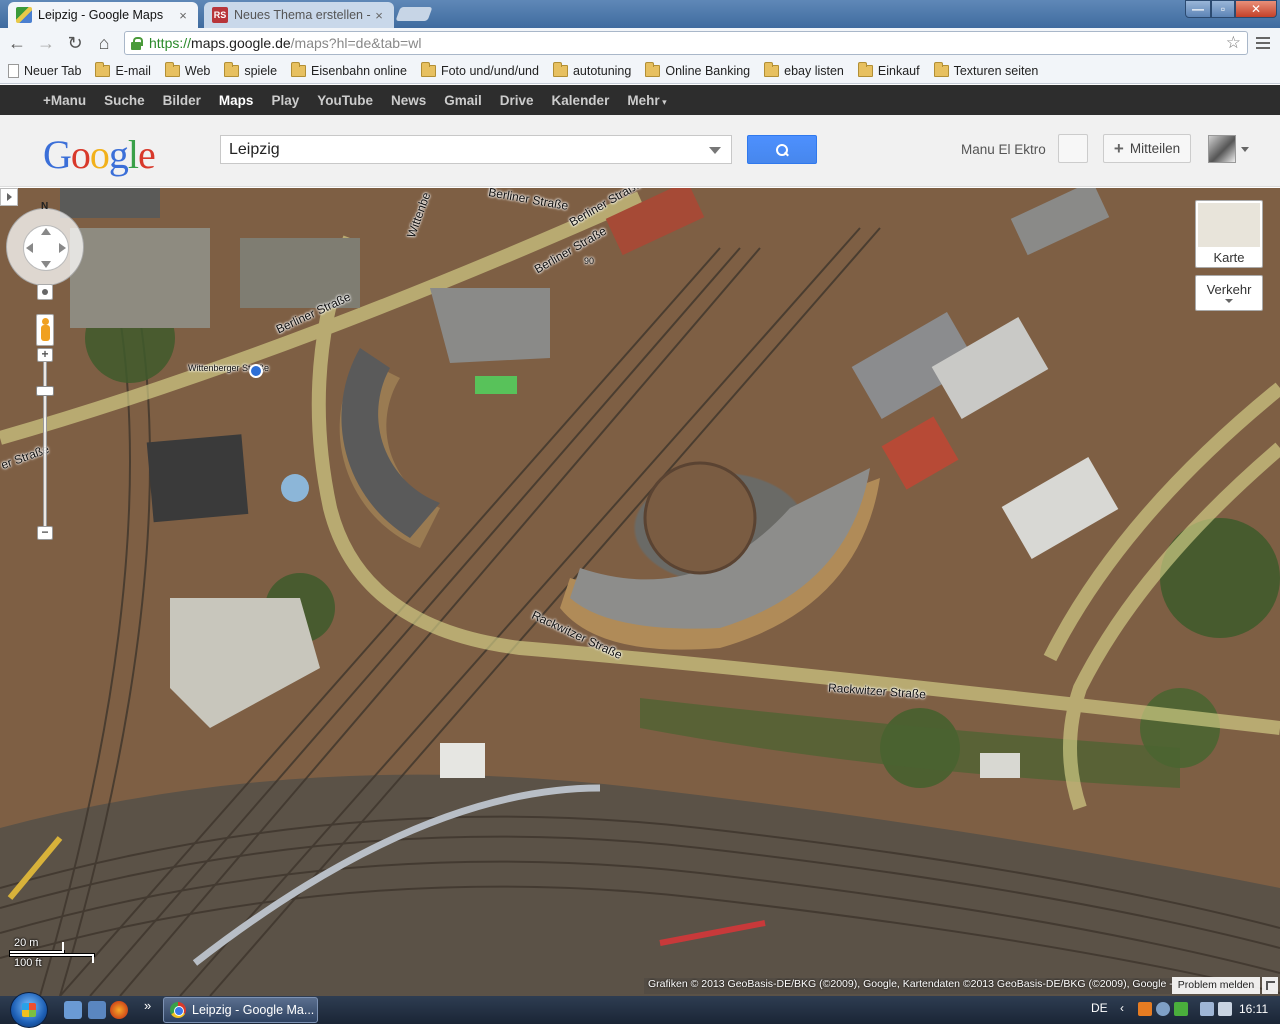 This screenshot has width=1280, height=1028. I want to click on security-icon, so click(1181, 1009).